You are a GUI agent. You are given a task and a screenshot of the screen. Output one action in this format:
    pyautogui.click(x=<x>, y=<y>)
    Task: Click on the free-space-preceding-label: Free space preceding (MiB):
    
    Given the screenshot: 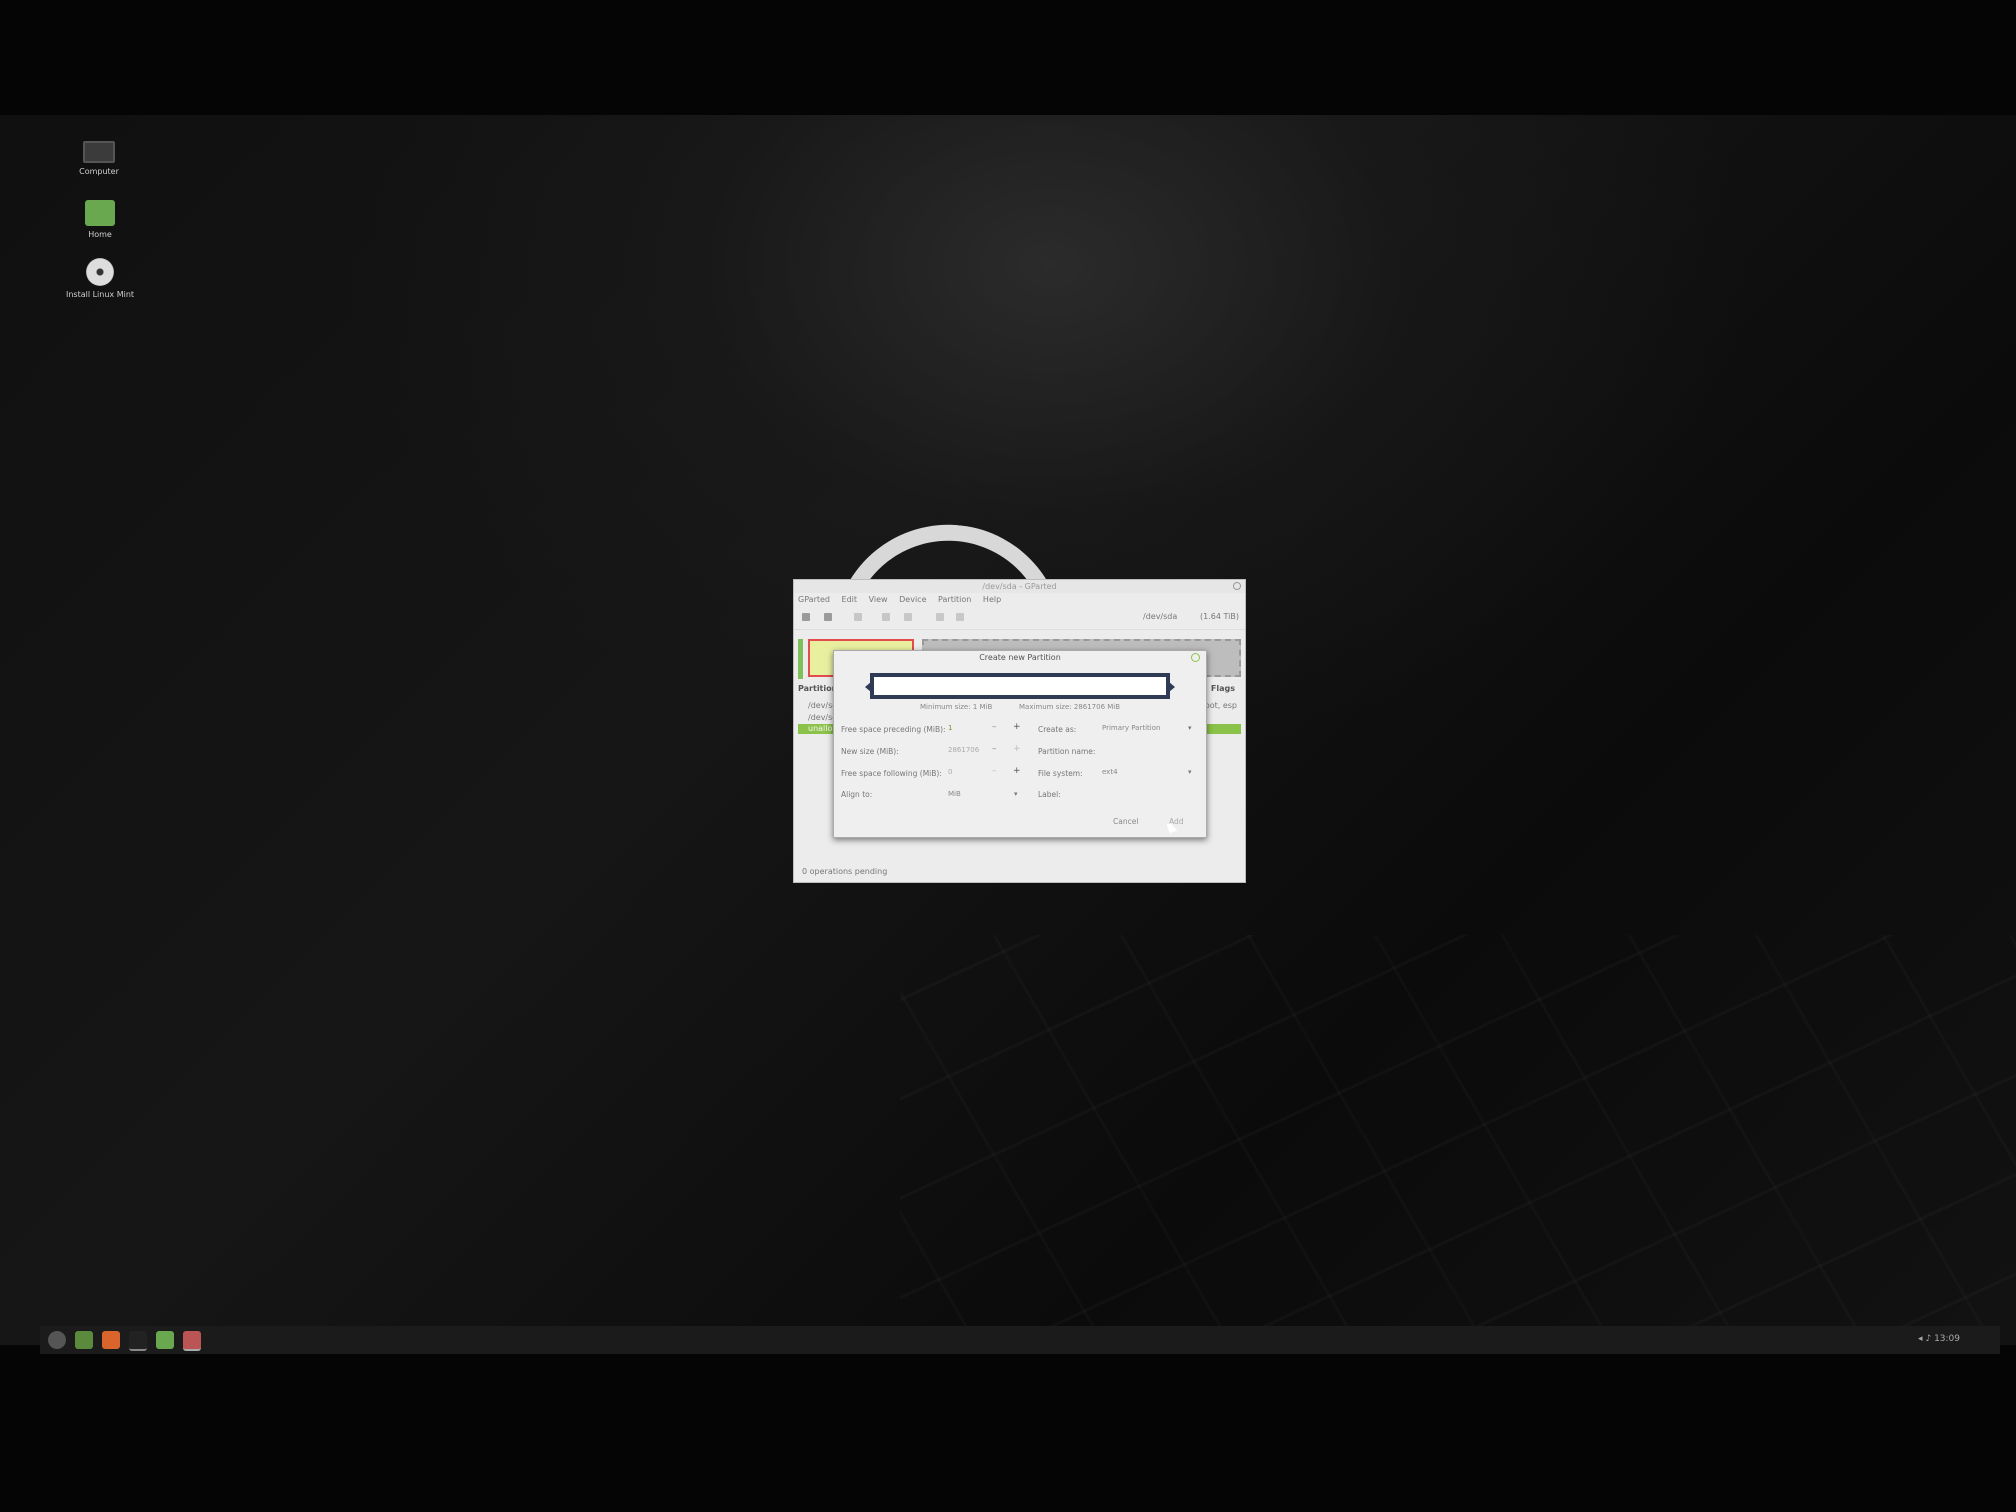 What is the action you would take?
    pyautogui.click(x=893, y=729)
    